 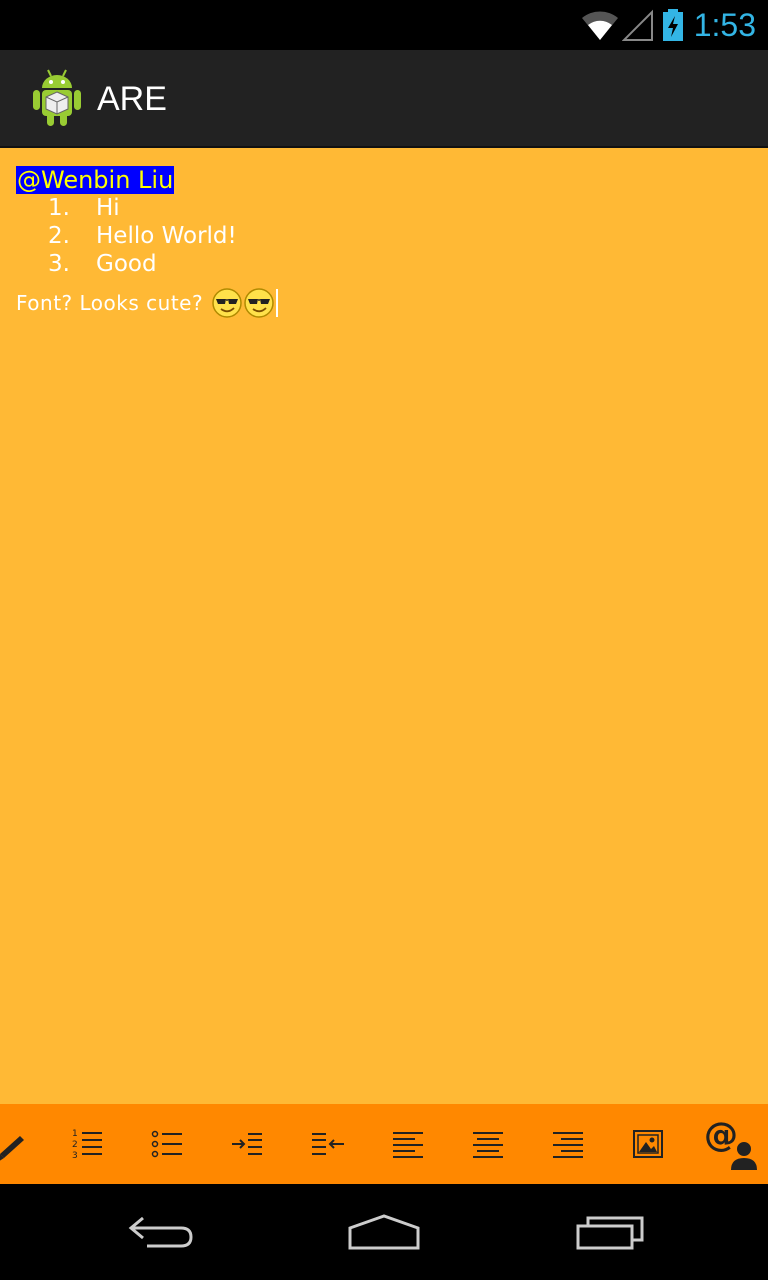 I want to click on mention-user-button: @, so click(x=729, y=1144).